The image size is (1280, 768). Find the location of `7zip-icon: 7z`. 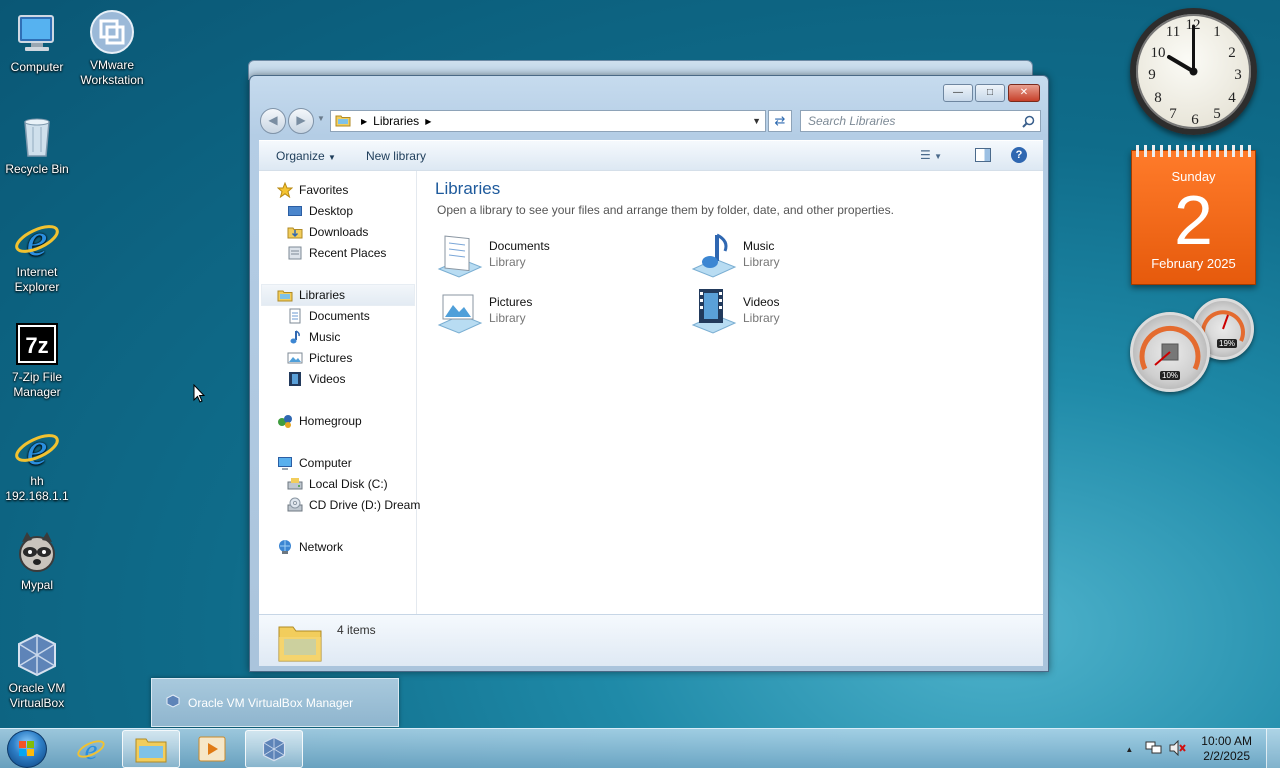

7zip-icon: 7z is located at coordinates (37, 344).